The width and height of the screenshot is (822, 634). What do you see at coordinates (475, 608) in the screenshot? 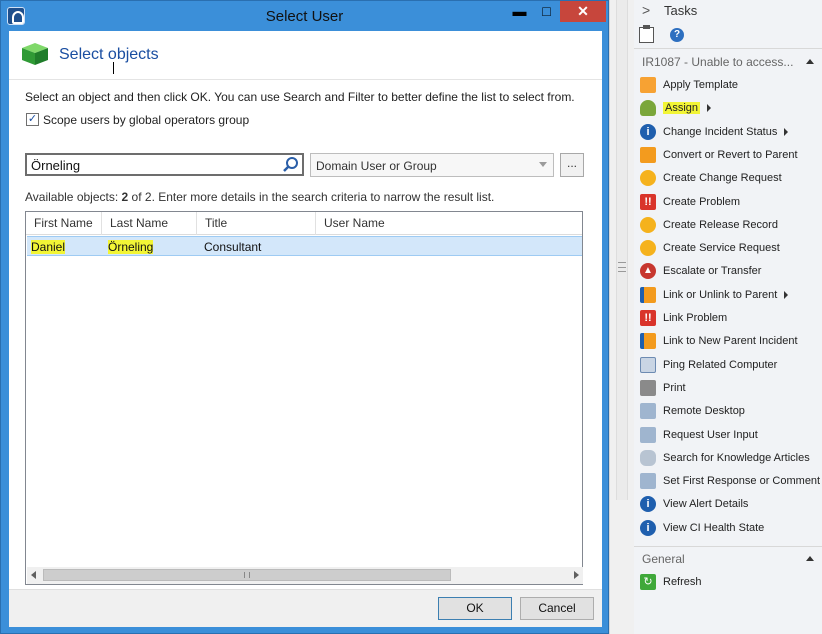
I see `ok-button: OK` at bounding box center [475, 608].